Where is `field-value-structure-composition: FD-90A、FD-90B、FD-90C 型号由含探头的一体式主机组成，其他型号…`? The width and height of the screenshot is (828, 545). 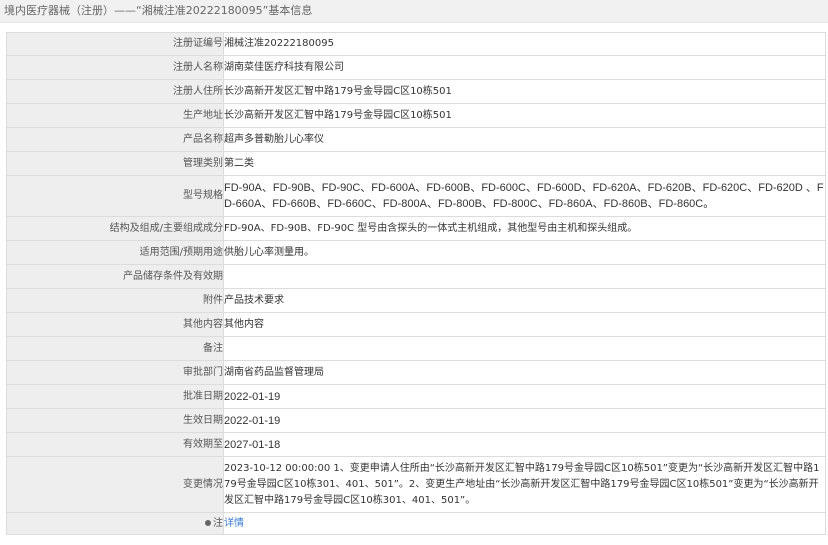
field-value-structure-composition: FD-90A、FD-90B、FD-90C 型号由含探头的一体式主机组成，其他型号… is located at coordinates (524, 228).